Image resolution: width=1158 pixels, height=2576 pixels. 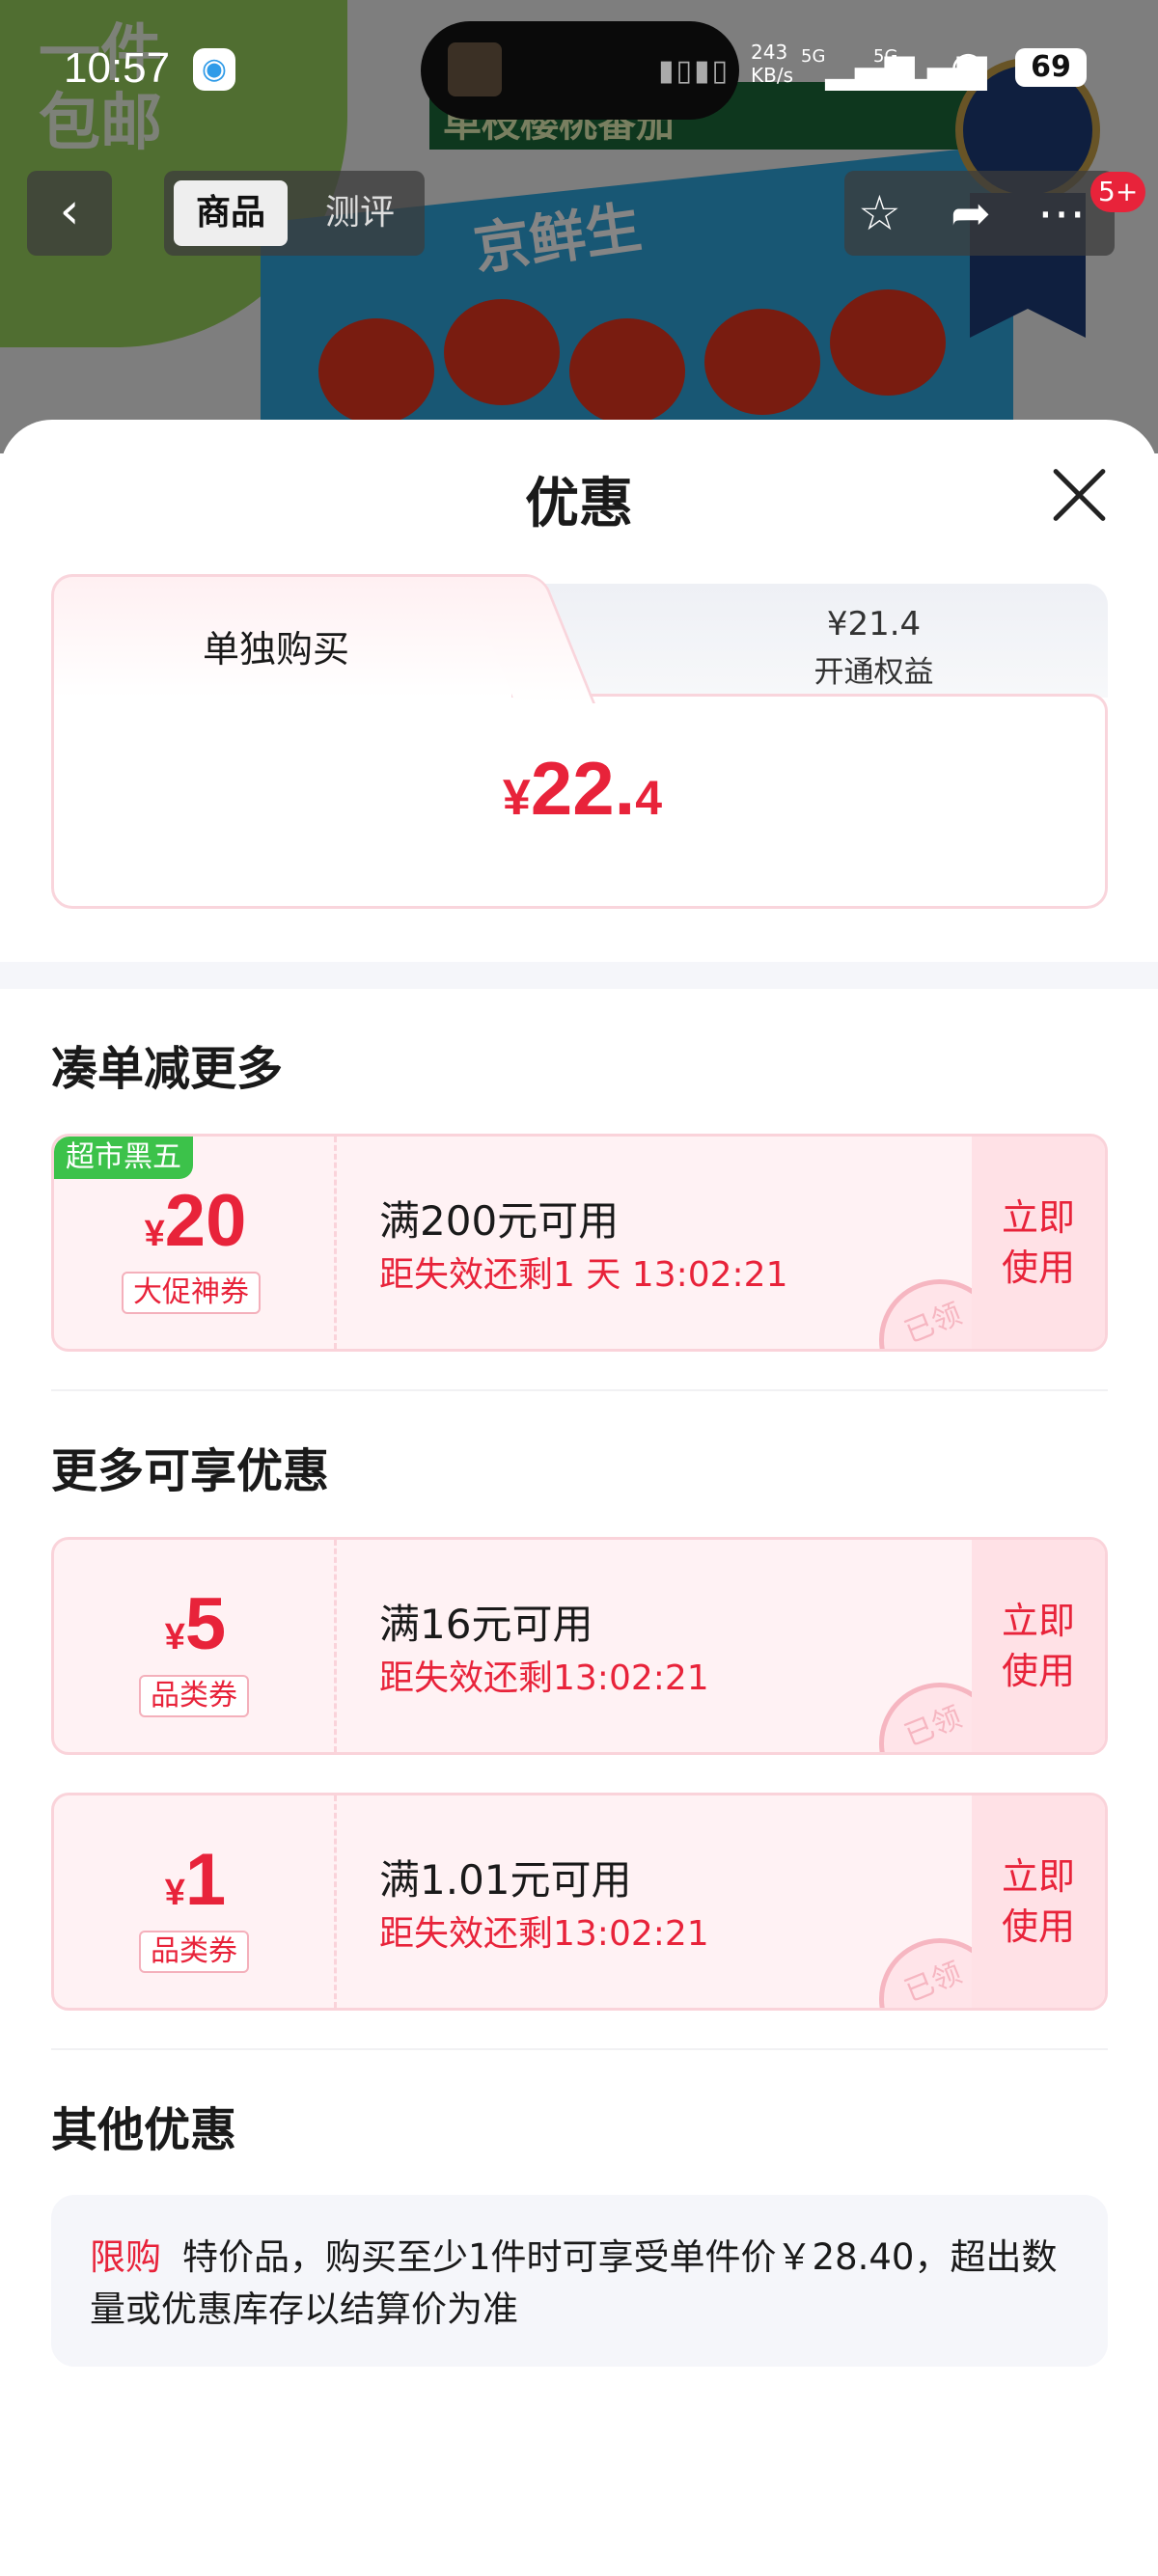 What do you see at coordinates (769, 52) in the screenshot?
I see `network-speed-value: 243` at bounding box center [769, 52].